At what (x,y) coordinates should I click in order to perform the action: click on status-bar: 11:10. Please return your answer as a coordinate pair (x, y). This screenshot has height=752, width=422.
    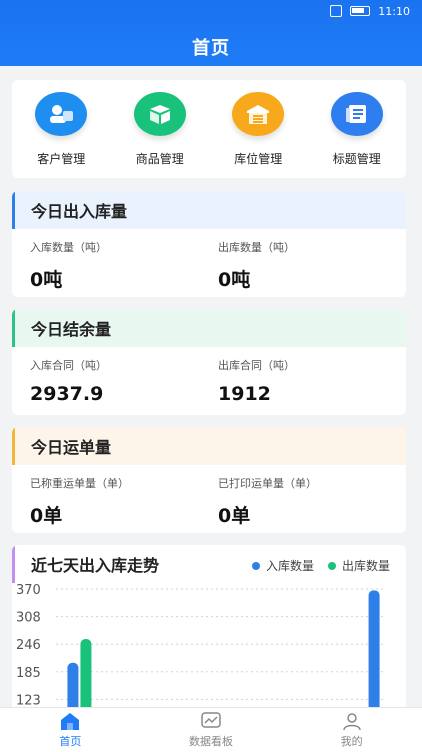
    Looking at the image, I should click on (370, 11).